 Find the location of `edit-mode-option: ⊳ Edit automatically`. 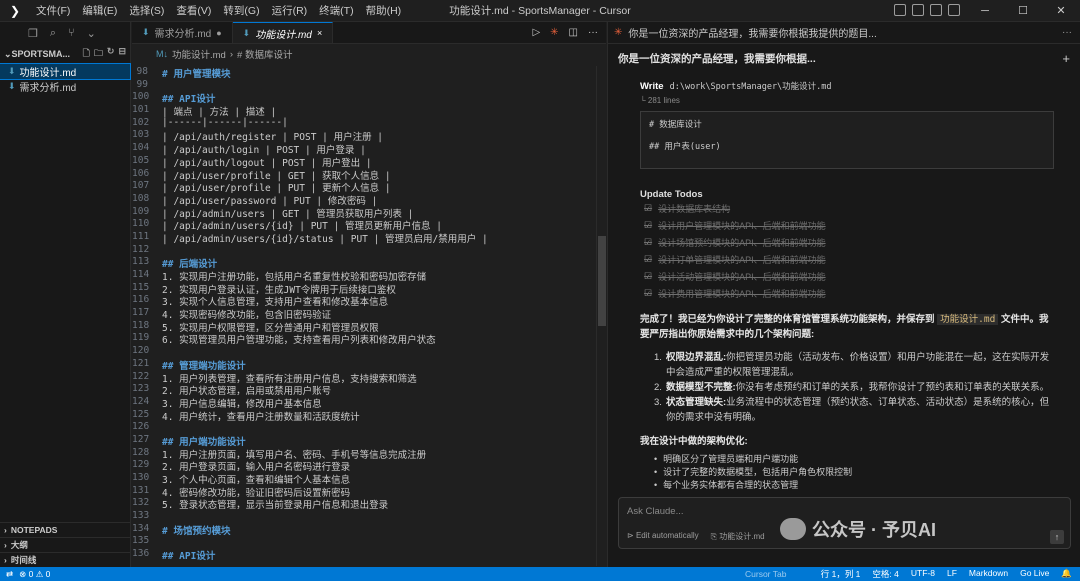

edit-mode-option: ⊳ Edit automatically is located at coordinates (663, 536).